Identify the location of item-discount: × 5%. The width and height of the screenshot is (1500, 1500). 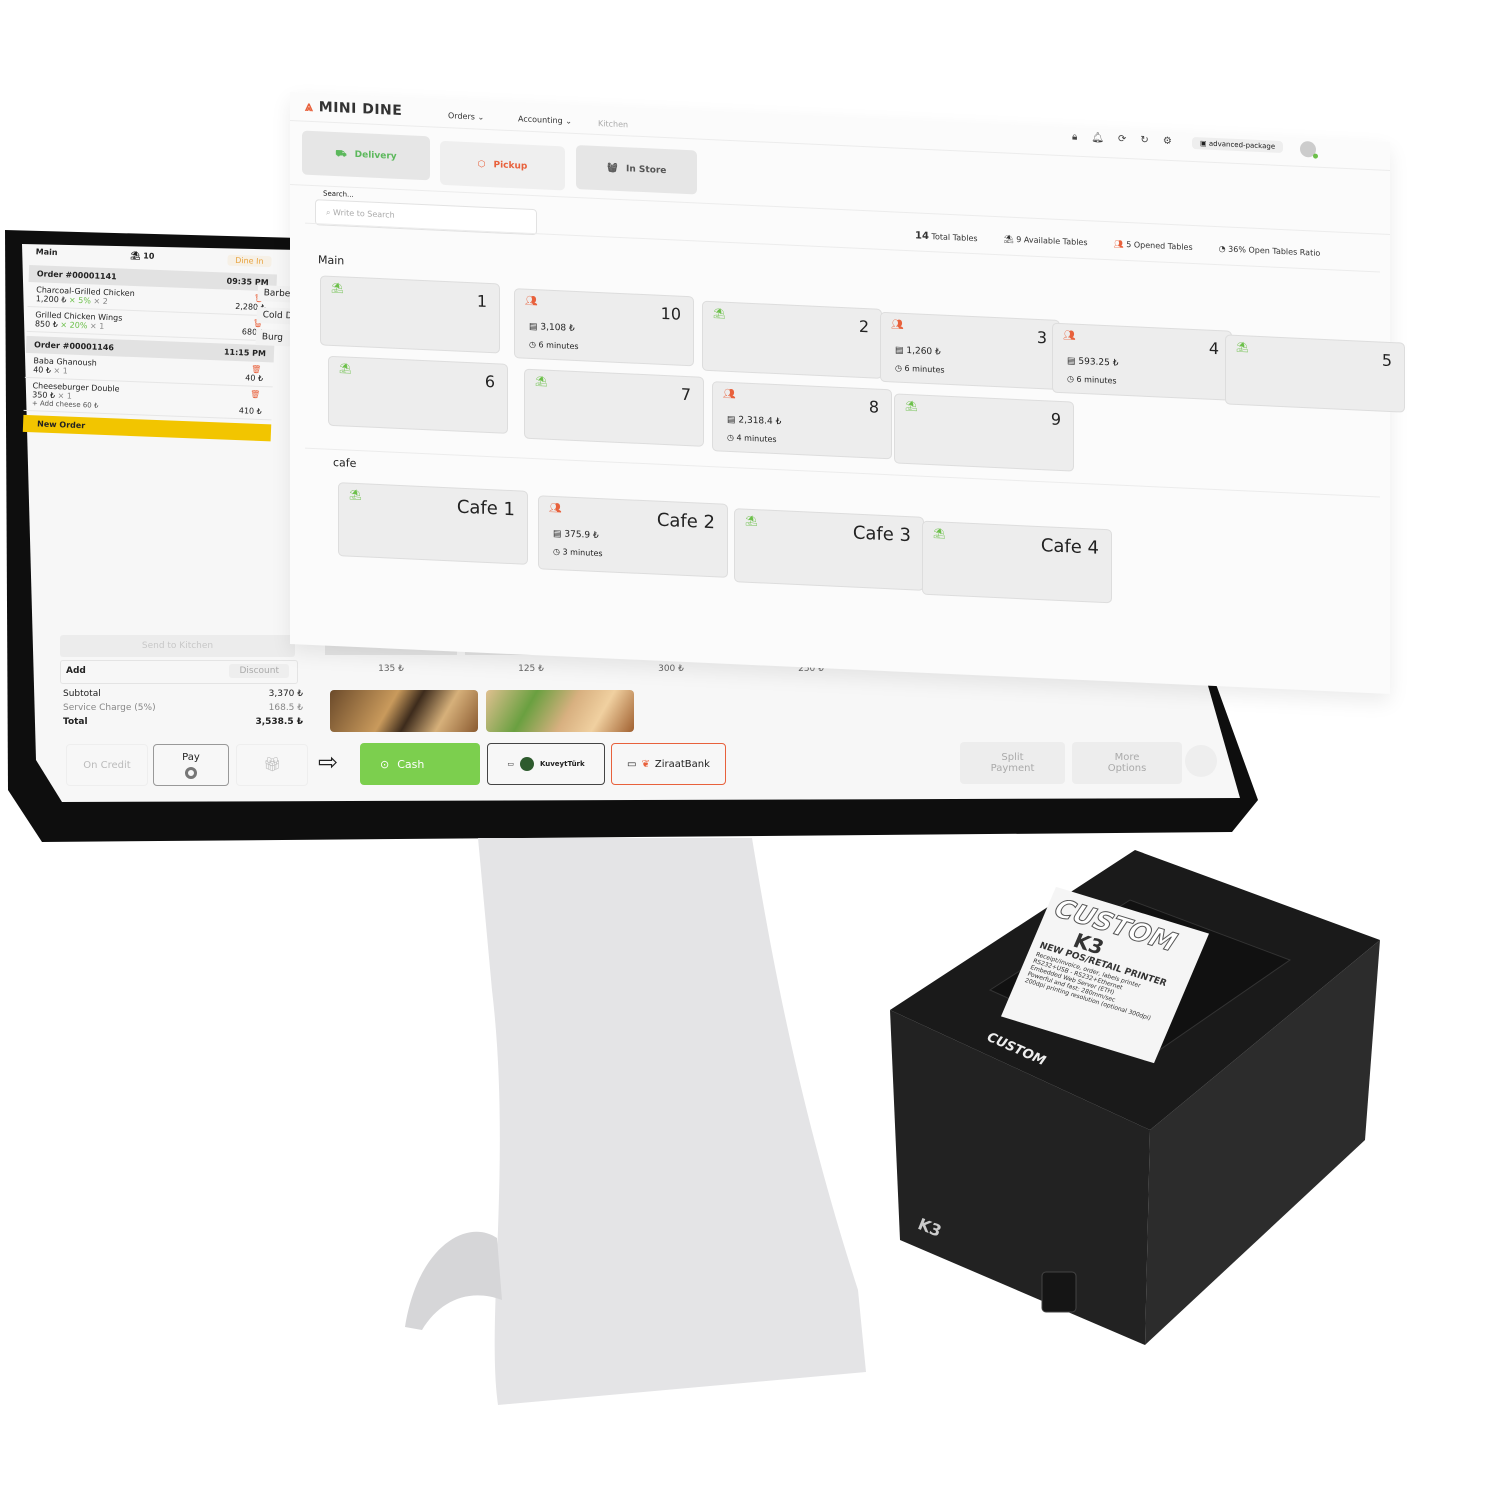
(80, 300).